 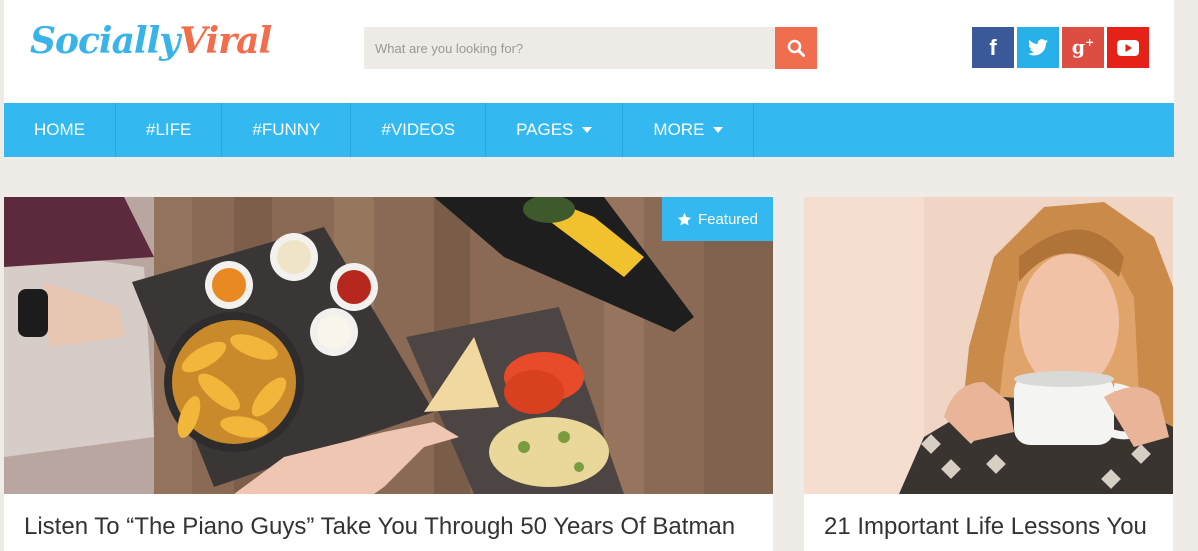 What do you see at coordinates (985, 527) in the screenshot?
I see `post-title: 21 Important Life Lessons You` at bounding box center [985, 527].